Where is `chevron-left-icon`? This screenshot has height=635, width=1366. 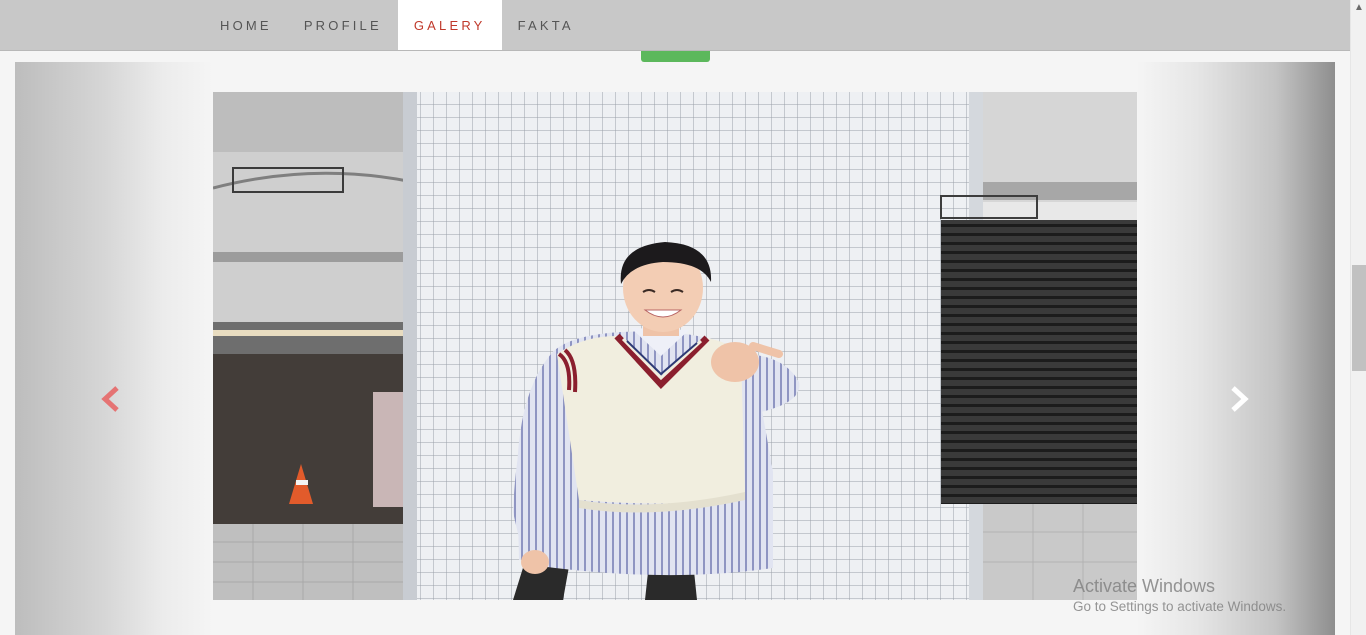
chevron-left-icon is located at coordinates (110, 399).